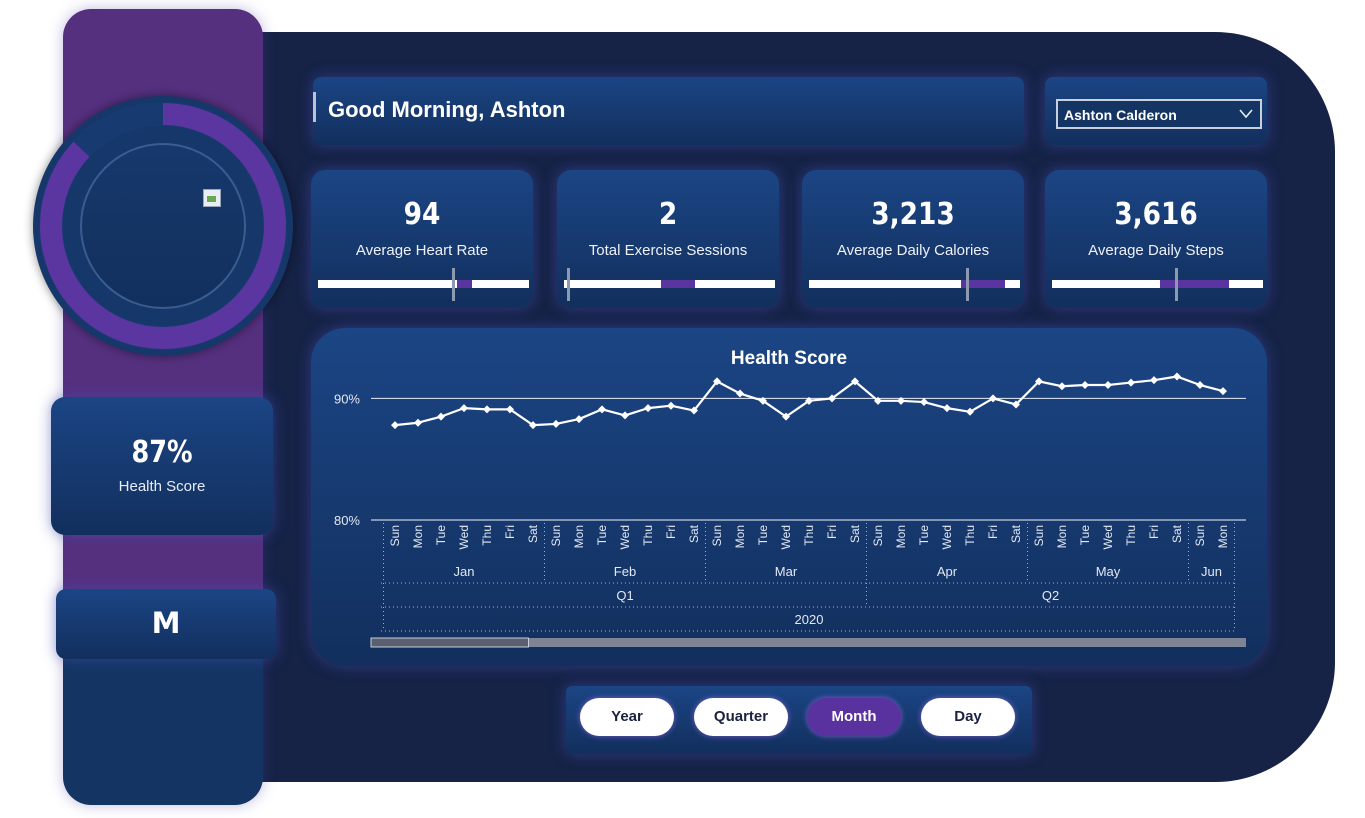  I want to click on health-score-card: 87% Health Score, so click(162, 466).